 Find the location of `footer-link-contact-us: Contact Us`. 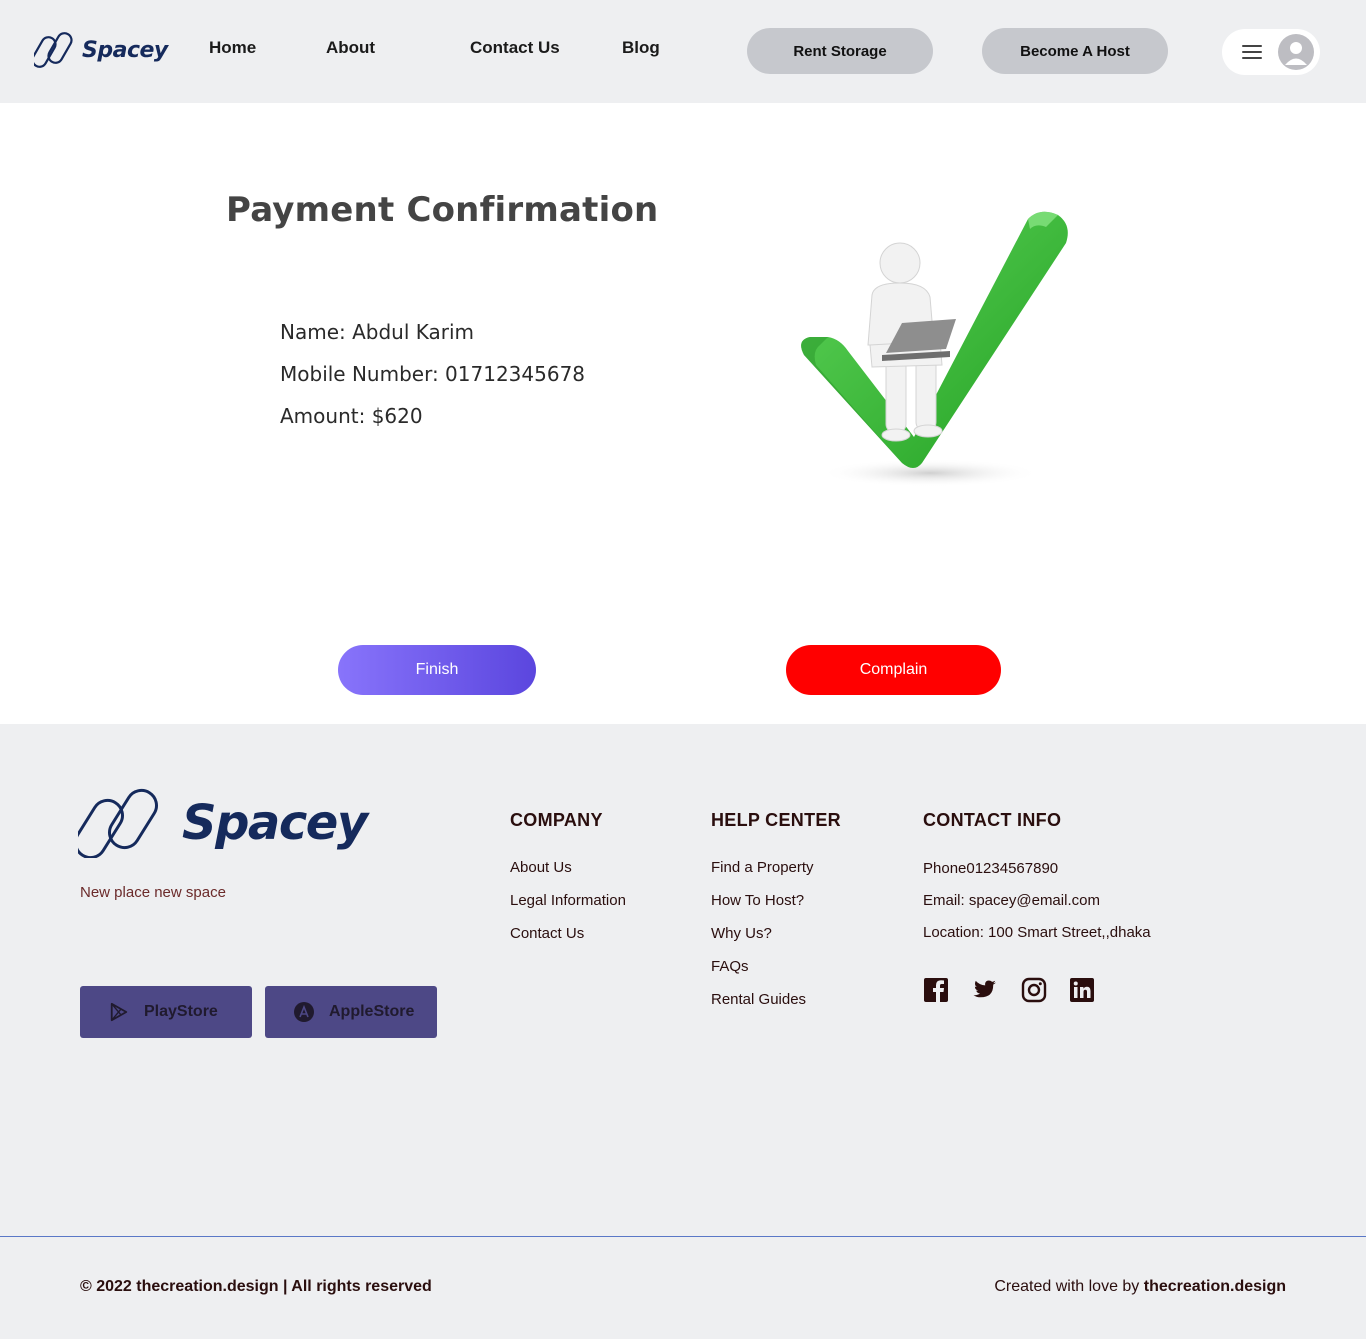

footer-link-contact-us: Contact Us is located at coordinates (547, 933).